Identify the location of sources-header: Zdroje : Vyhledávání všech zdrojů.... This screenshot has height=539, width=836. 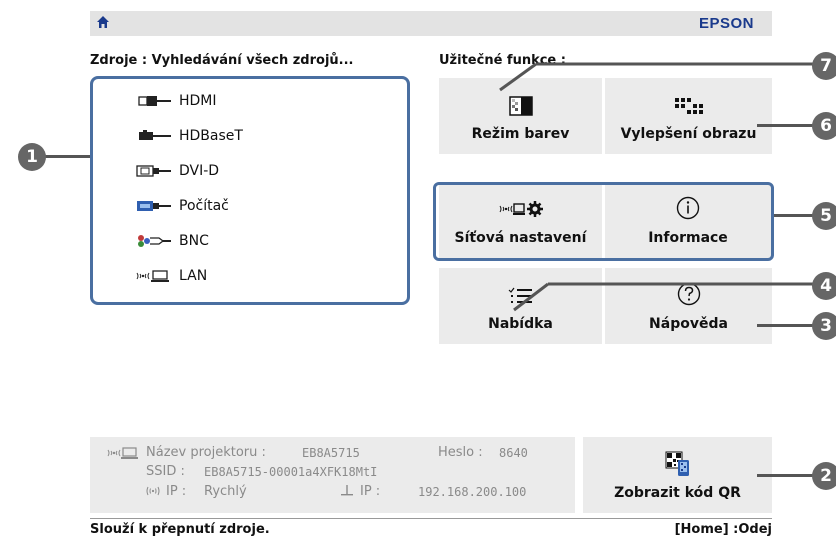
(222, 60).